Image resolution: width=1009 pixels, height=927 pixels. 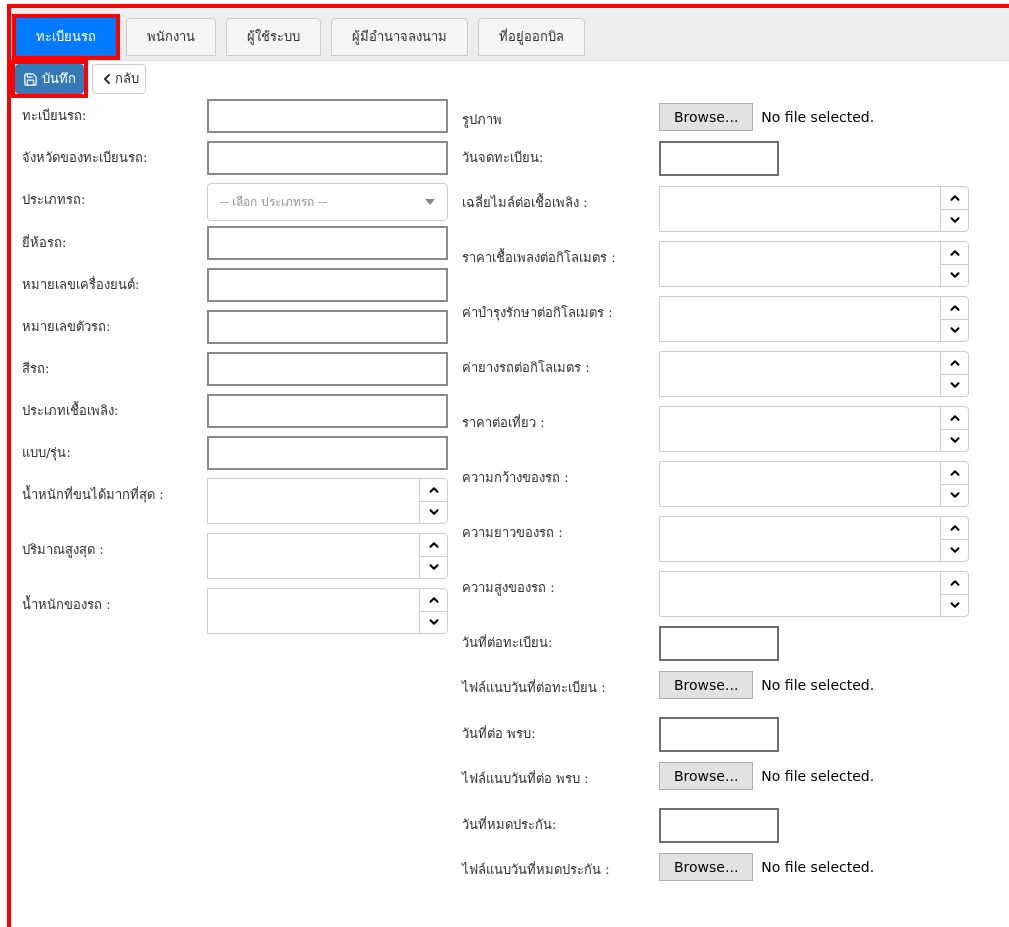 What do you see at coordinates (536, 869) in the screenshot?
I see `field-label: ไฟล์แนบวันที่หมดประกัน :` at bounding box center [536, 869].